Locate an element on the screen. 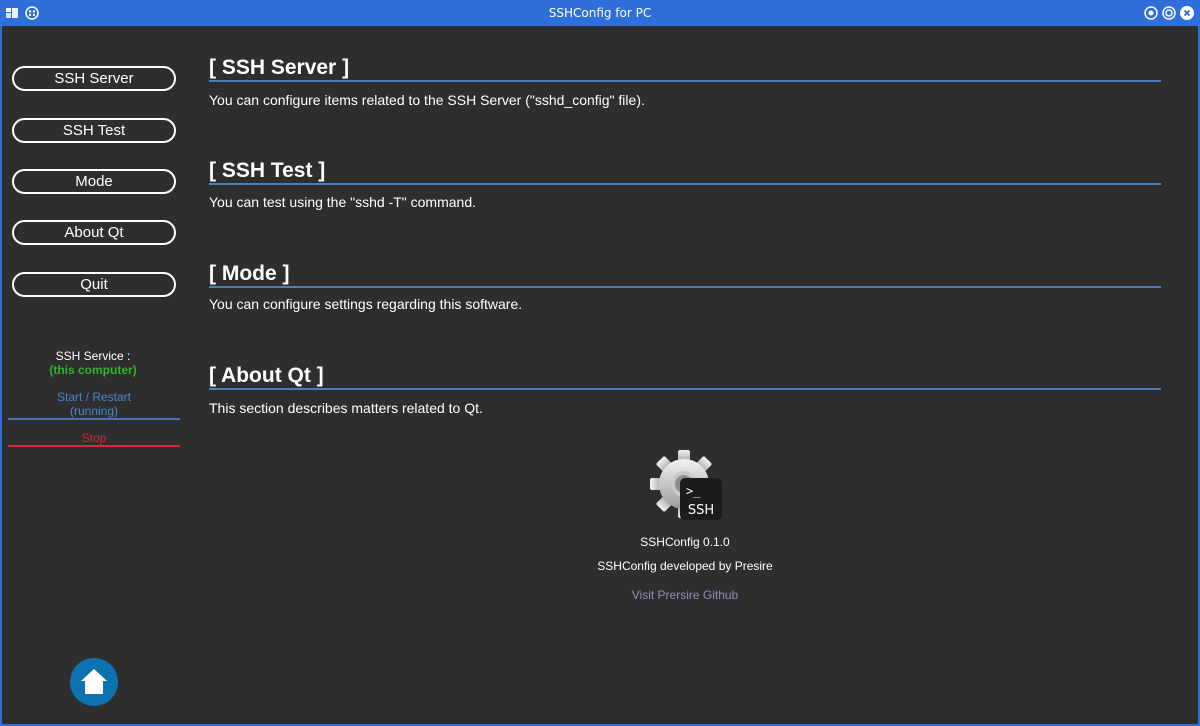  service-status: (running) is located at coordinates (94, 411).